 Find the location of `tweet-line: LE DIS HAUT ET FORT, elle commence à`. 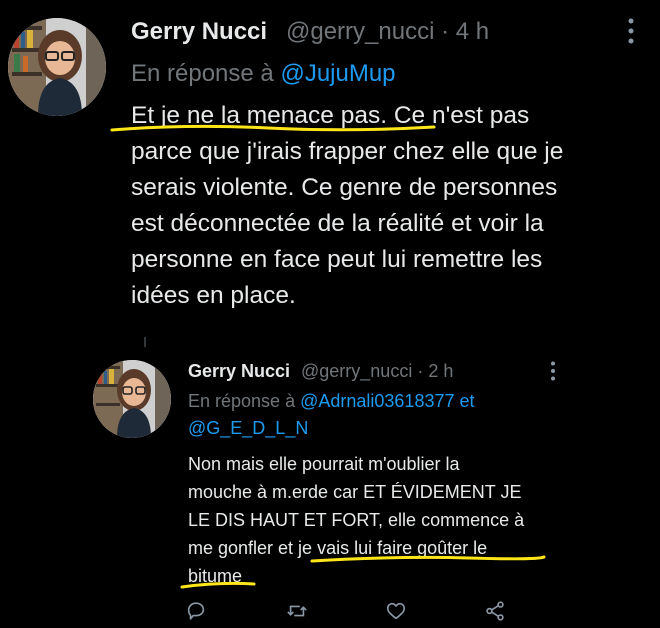

tweet-line: LE DIS HAUT ET FORT, elle commence à is located at coordinates (356, 520).